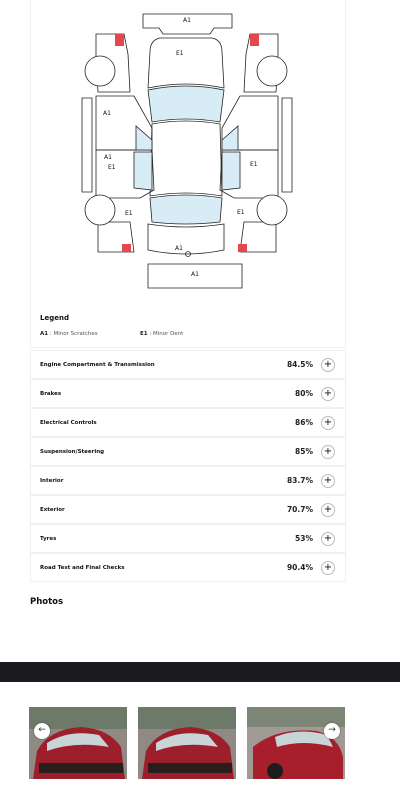 Image resolution: width=400 pixels, height=798 pixels. What do you see at coordinates (129, 213) in the screenshot?
I see `label-left-sill-e1: E1` at bounding box center [129, 213].